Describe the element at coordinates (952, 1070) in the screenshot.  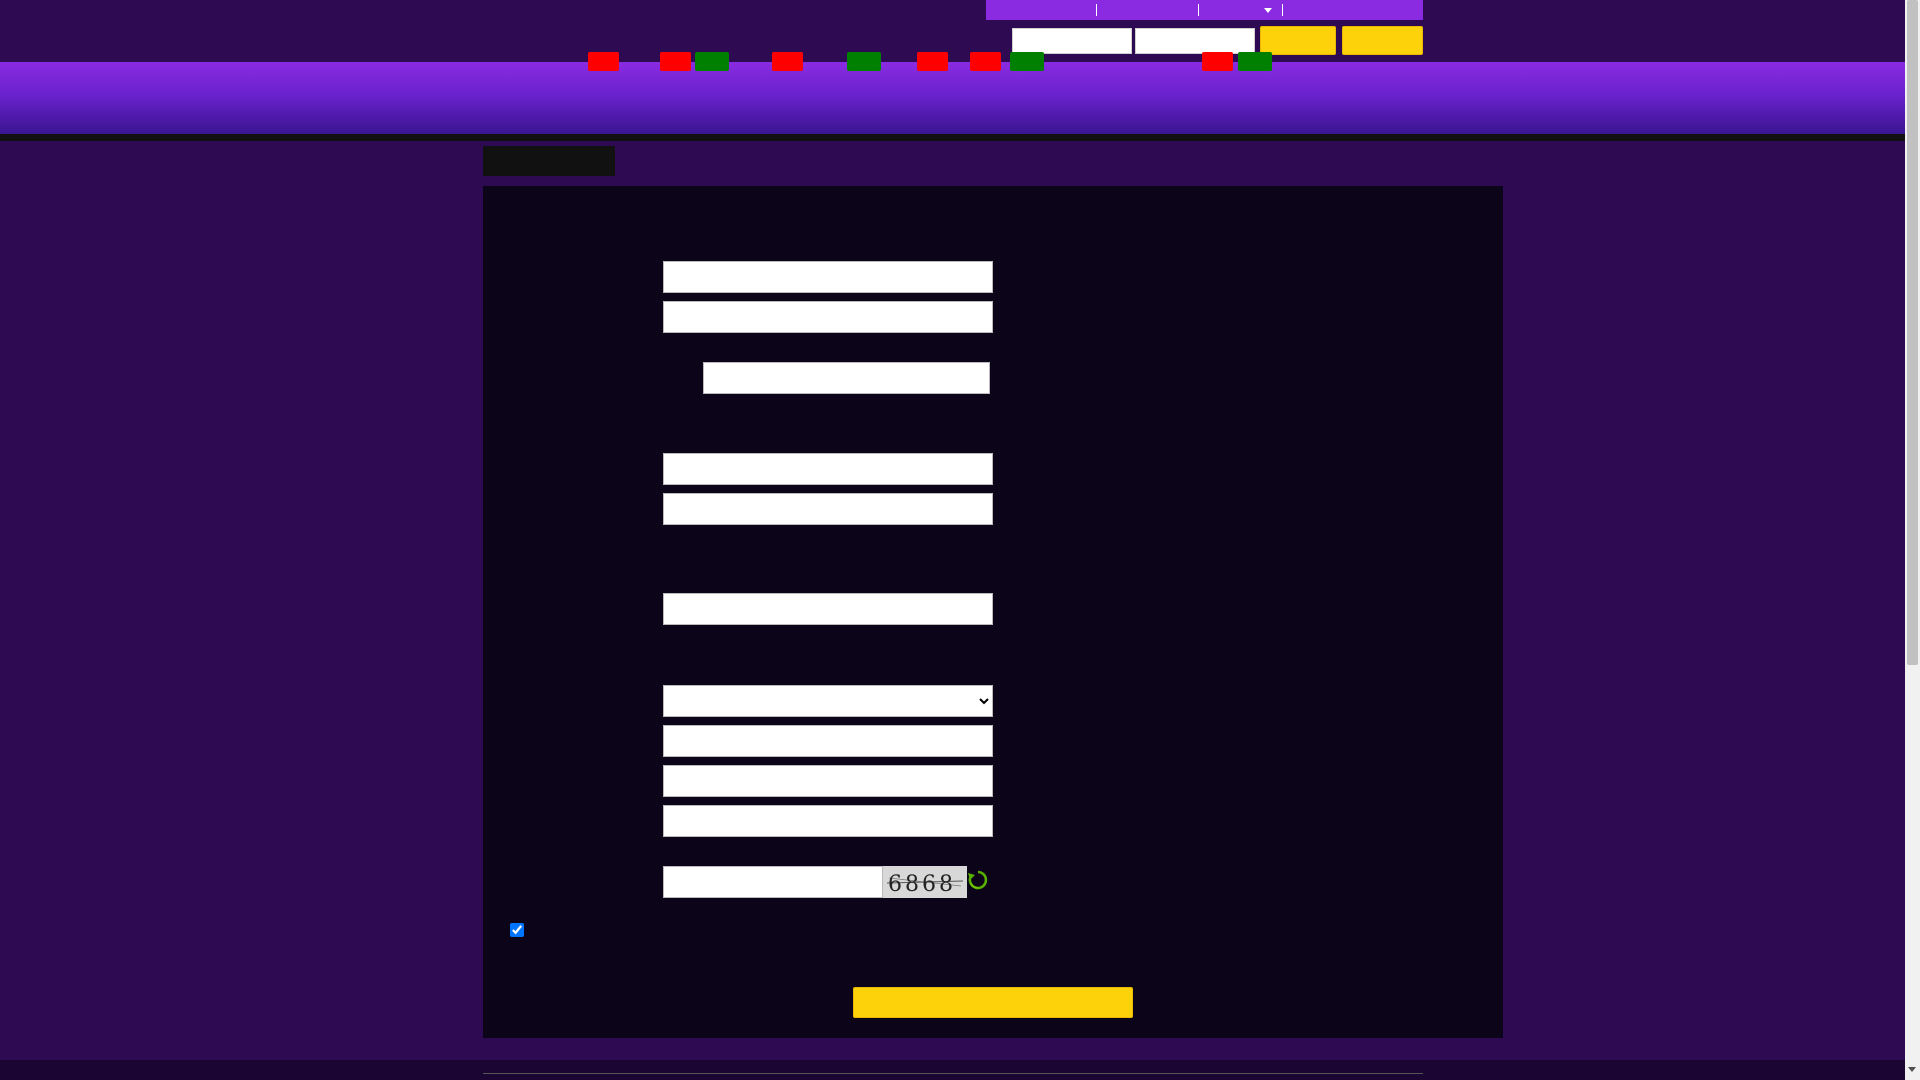
I see `footer` at that location.